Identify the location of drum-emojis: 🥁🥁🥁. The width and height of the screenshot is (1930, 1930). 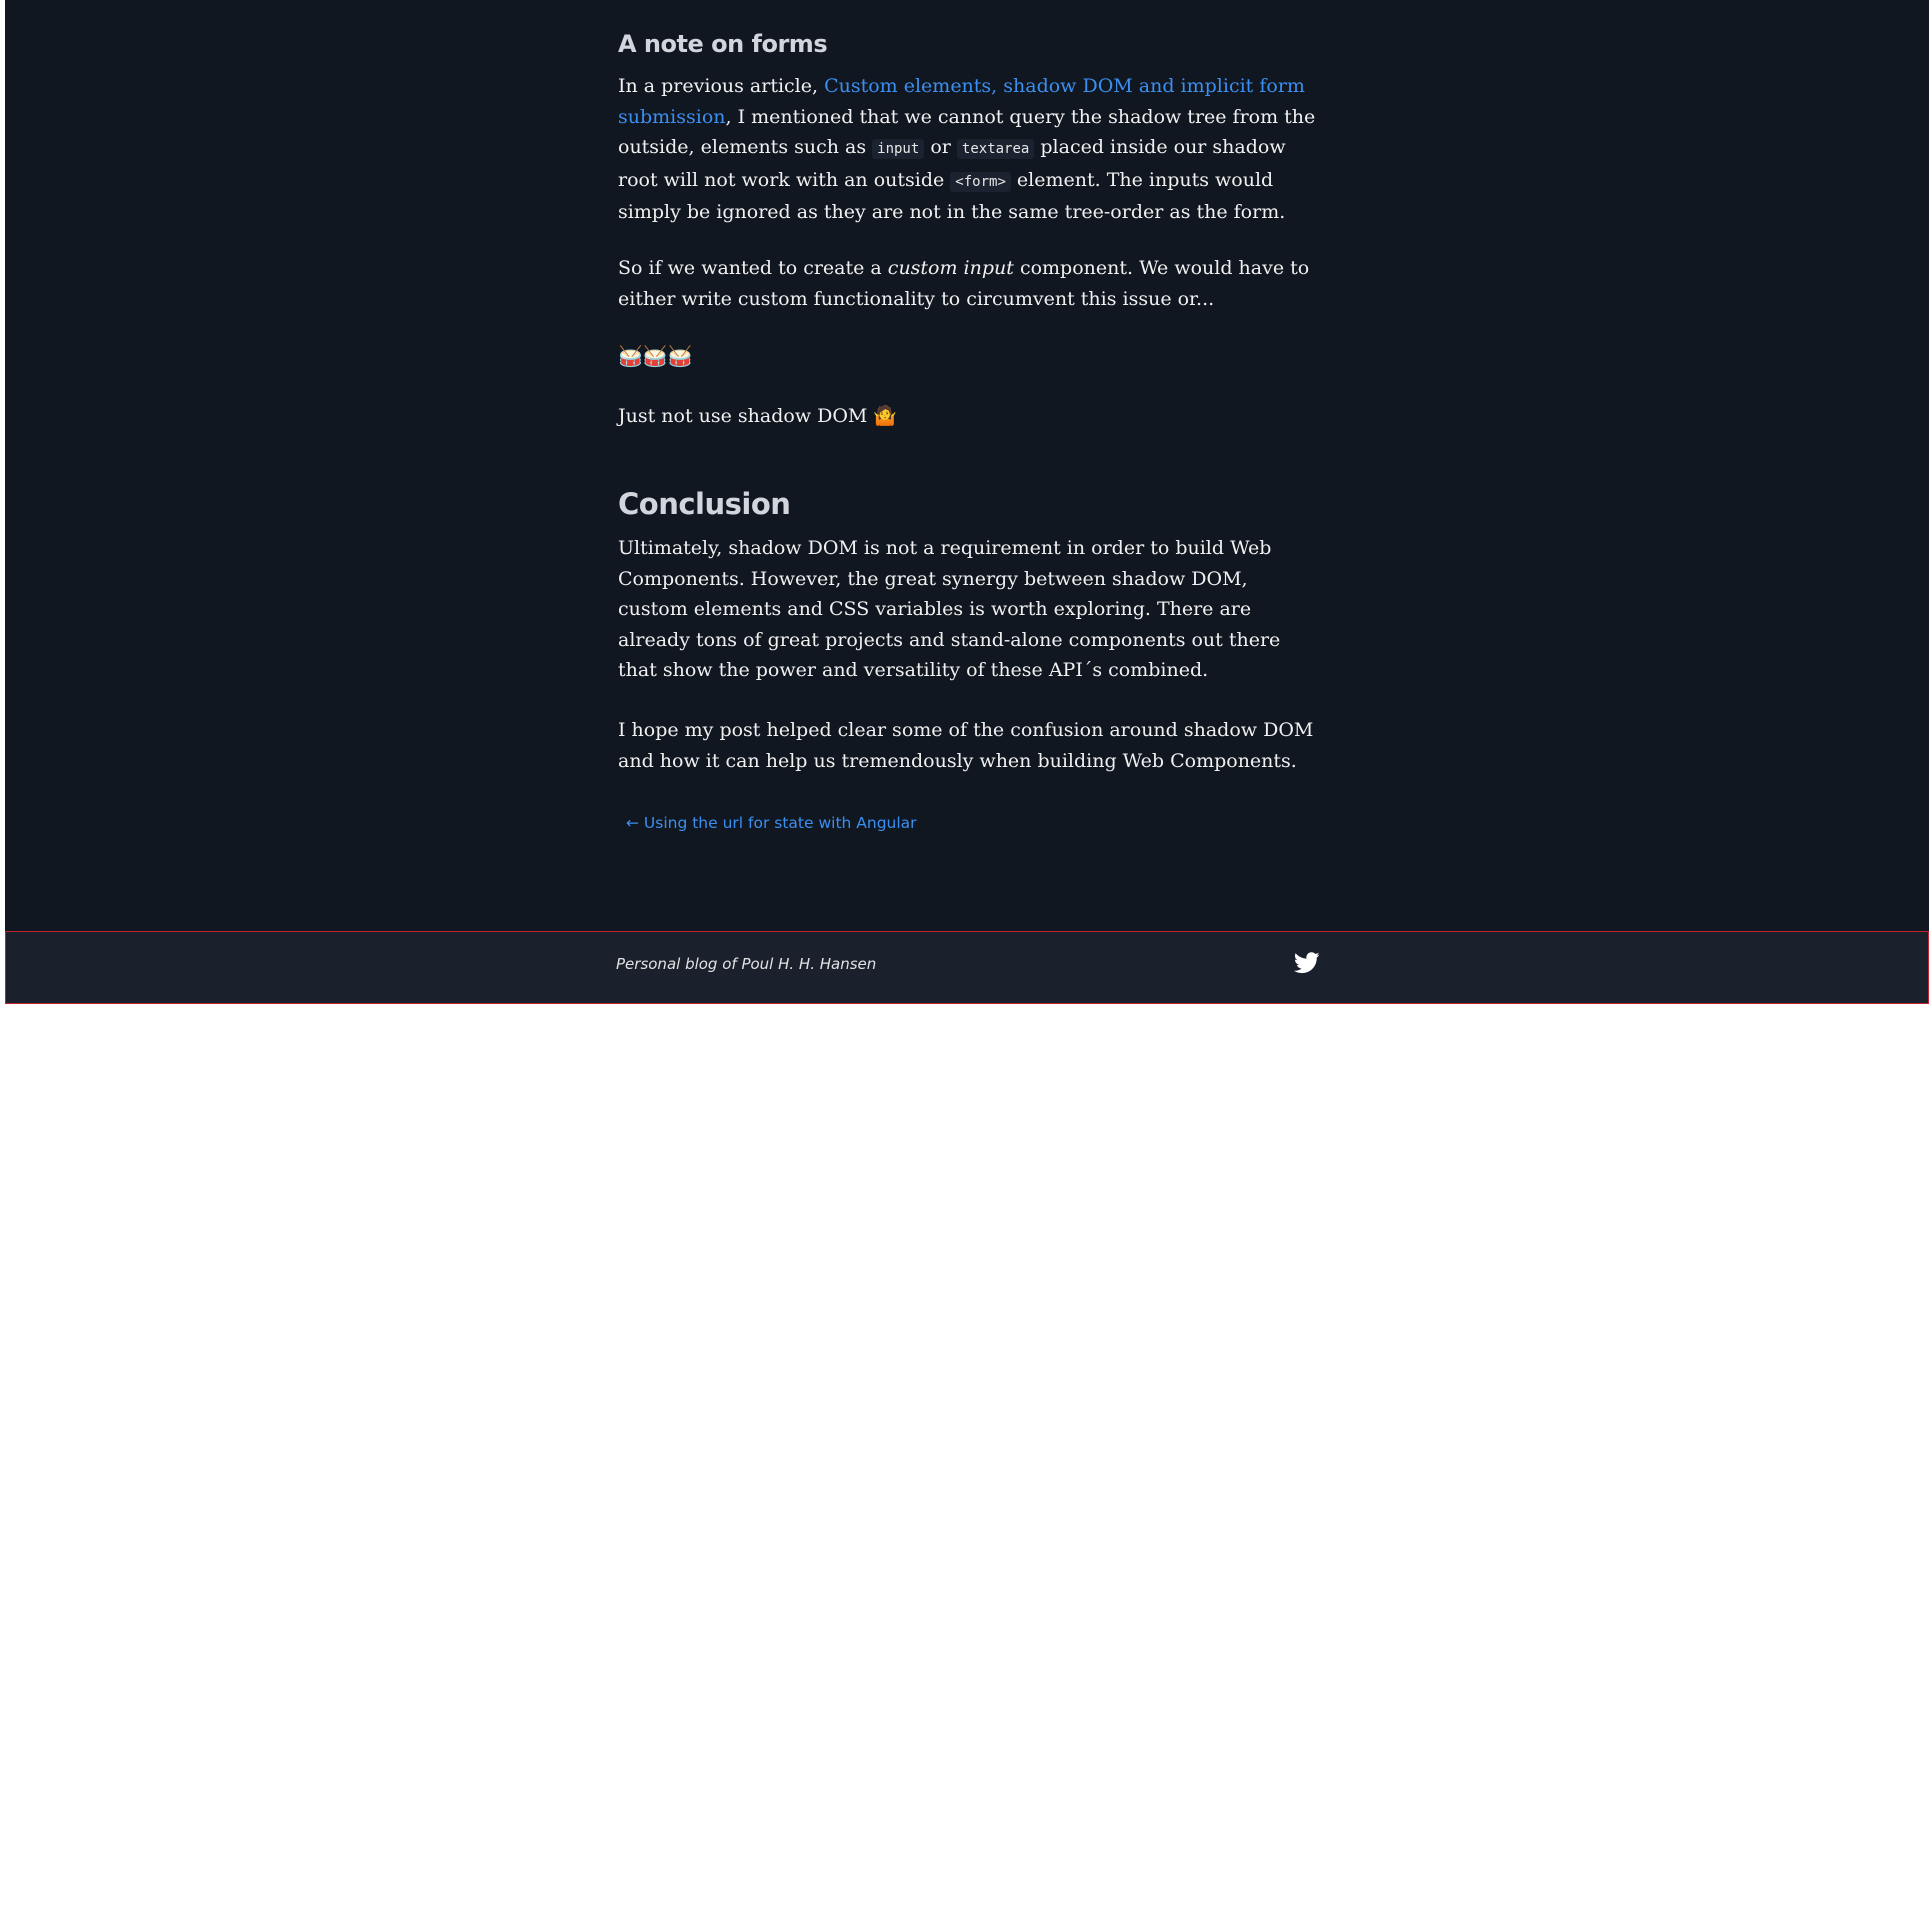
(655, 356).